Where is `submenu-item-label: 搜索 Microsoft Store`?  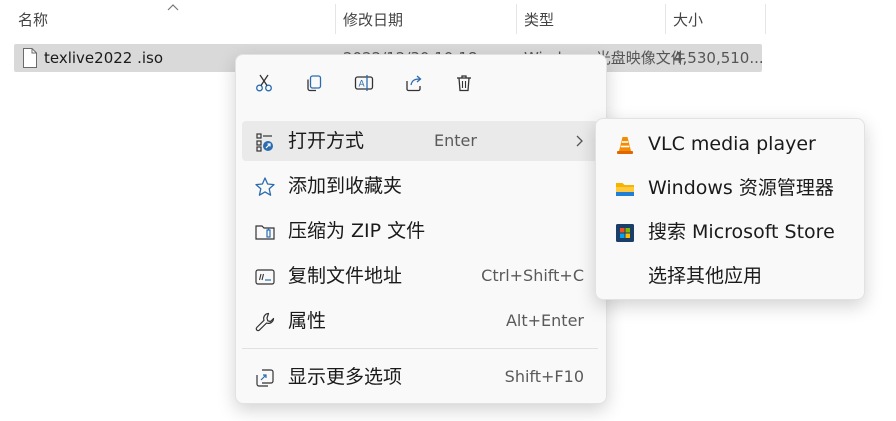 submenu-item-label: 搜索 Microsoft Store is located at coordinates (741, 232).